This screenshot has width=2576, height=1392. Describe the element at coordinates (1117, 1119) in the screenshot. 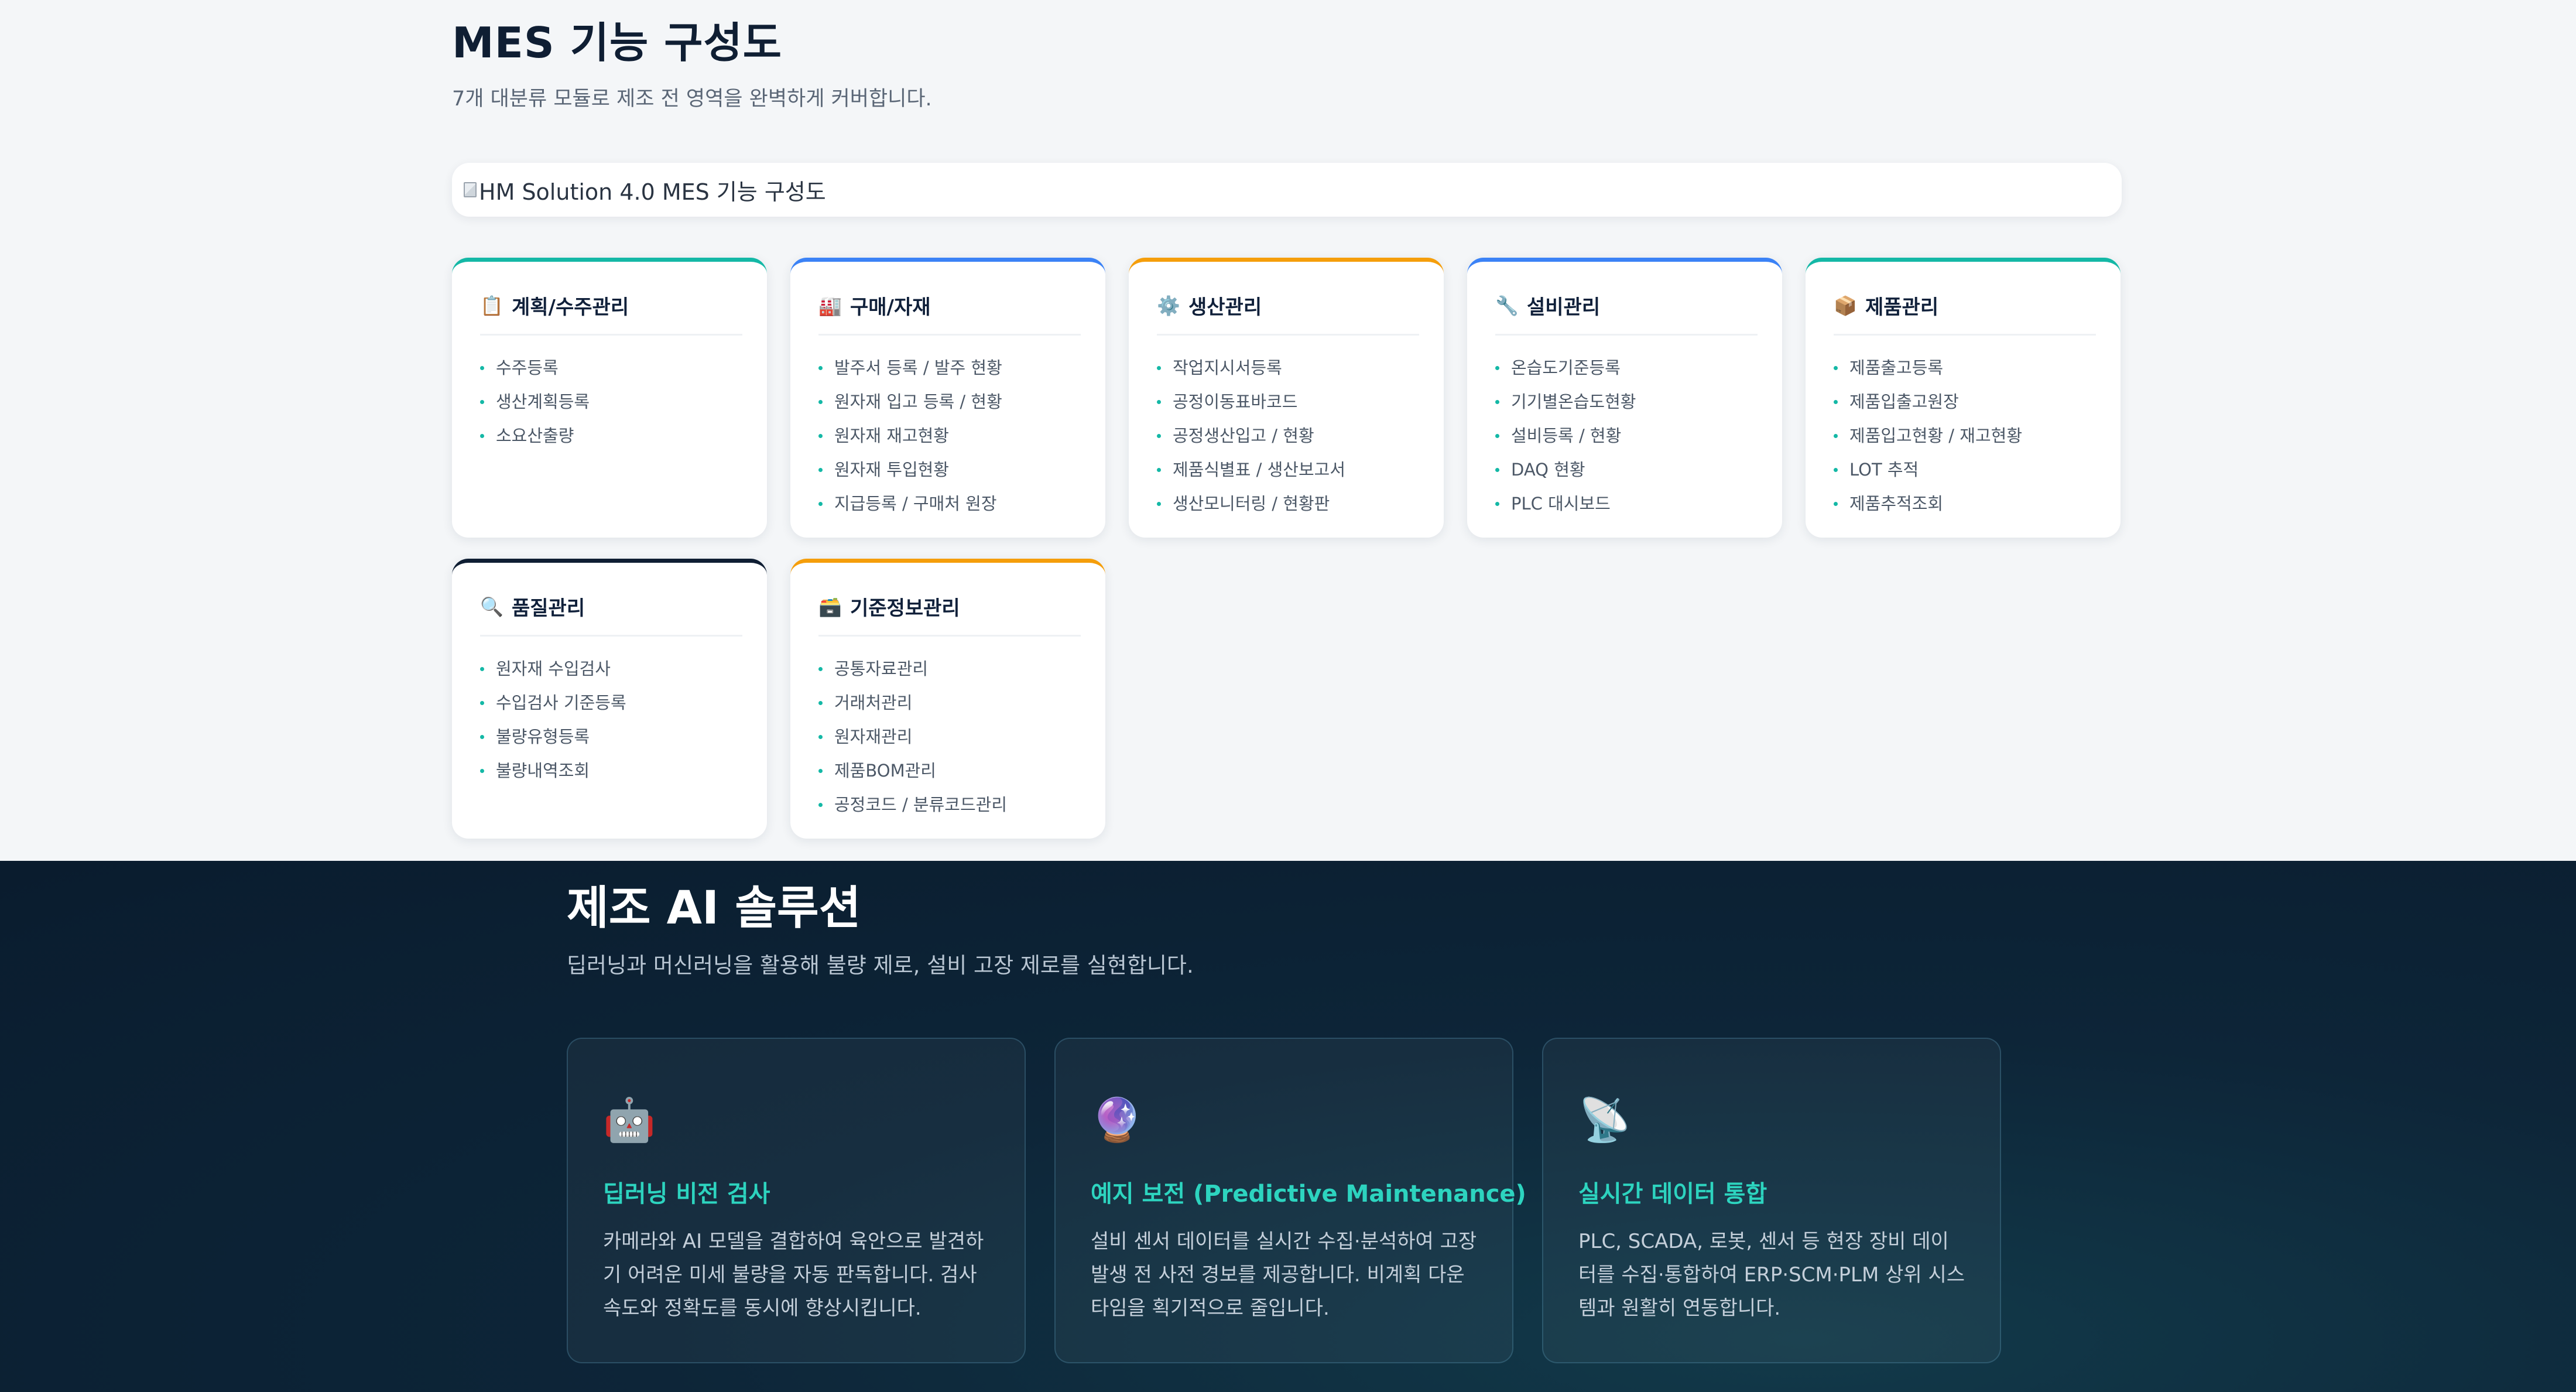

I see `crystal-ball-icon: 🔮` at that location.